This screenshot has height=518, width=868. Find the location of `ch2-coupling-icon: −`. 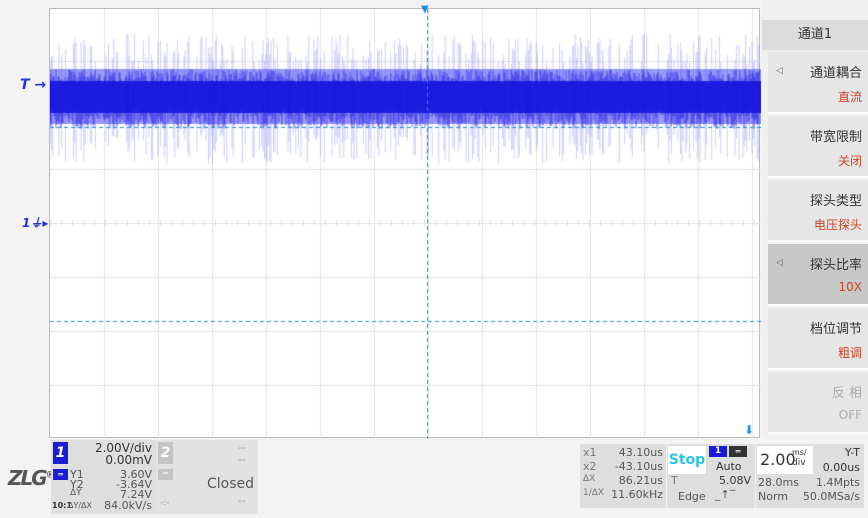

ch2-coupling-icon: − is located at coordinates (165, 474).